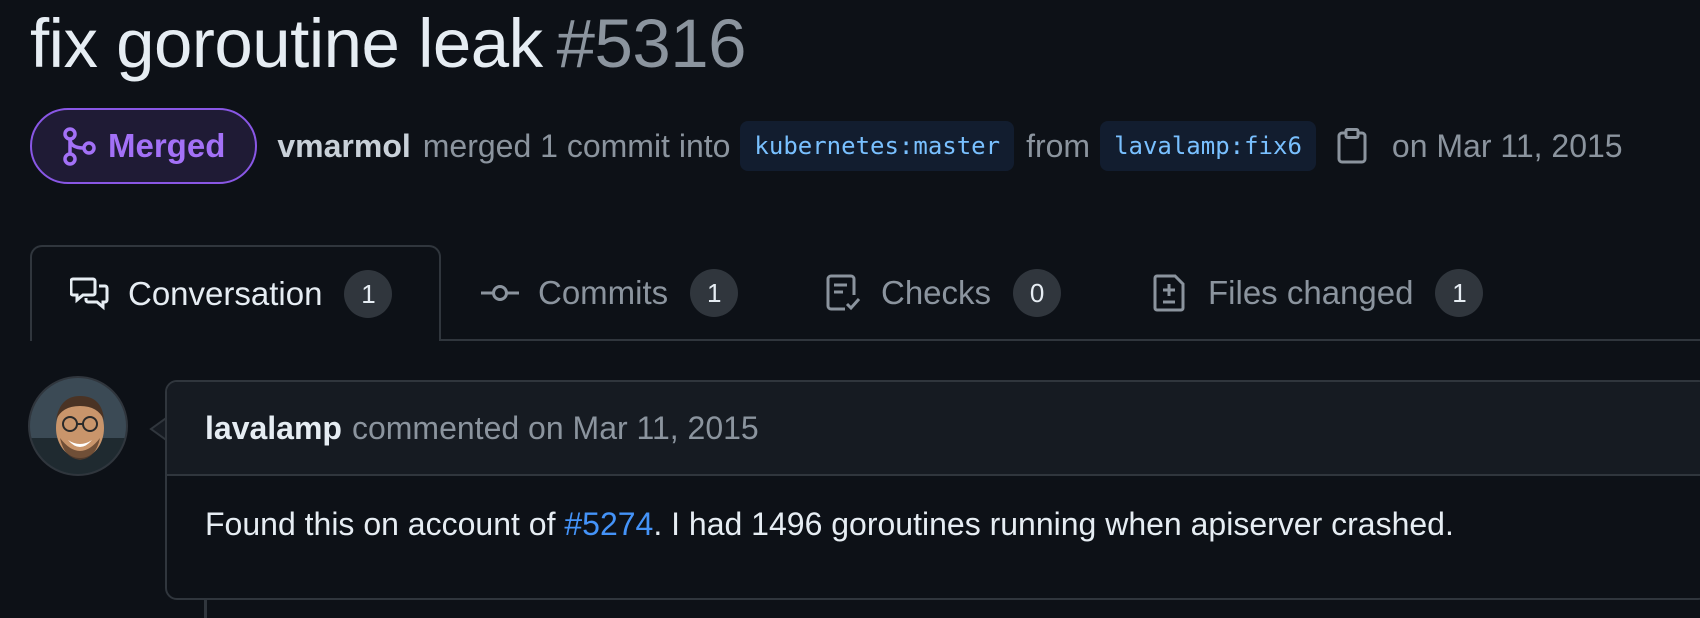 The image size is (1700, 618). I want to click on tab-commits-label: Commits, so click(603, 292).